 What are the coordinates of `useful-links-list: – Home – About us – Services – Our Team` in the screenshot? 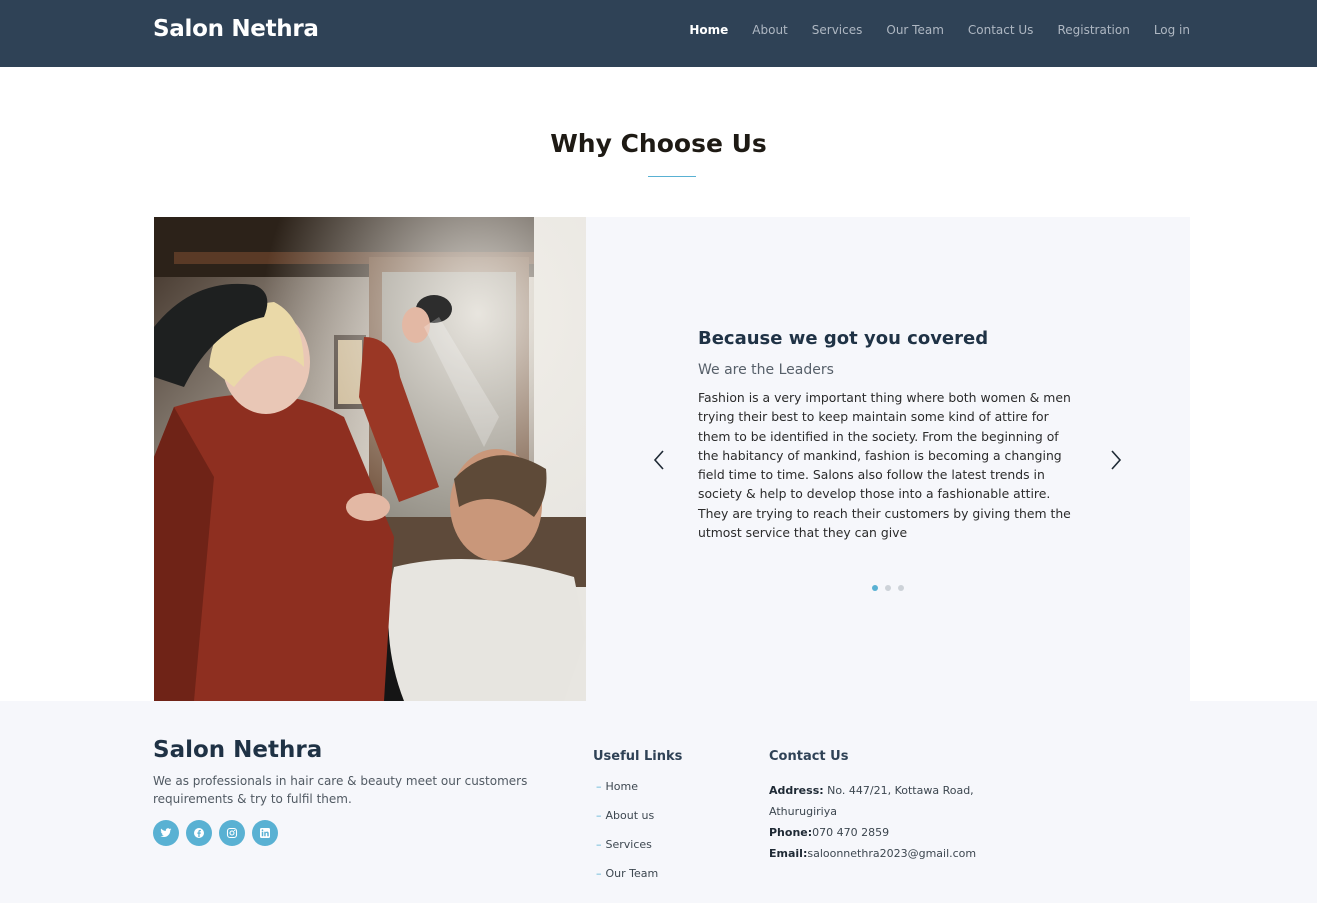 It's located at (627, 838).